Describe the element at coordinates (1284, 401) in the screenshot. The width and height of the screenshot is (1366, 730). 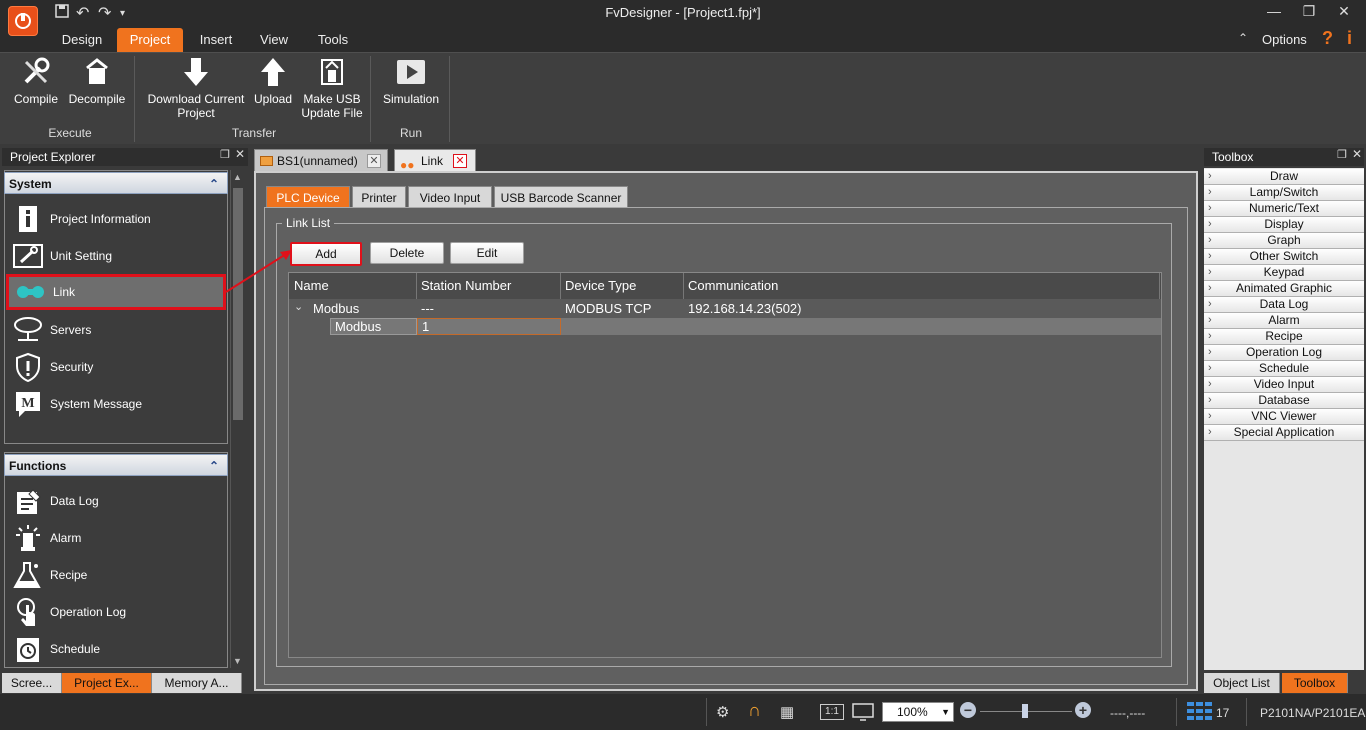
I see `toolbox-item-database: › Database` at that location.